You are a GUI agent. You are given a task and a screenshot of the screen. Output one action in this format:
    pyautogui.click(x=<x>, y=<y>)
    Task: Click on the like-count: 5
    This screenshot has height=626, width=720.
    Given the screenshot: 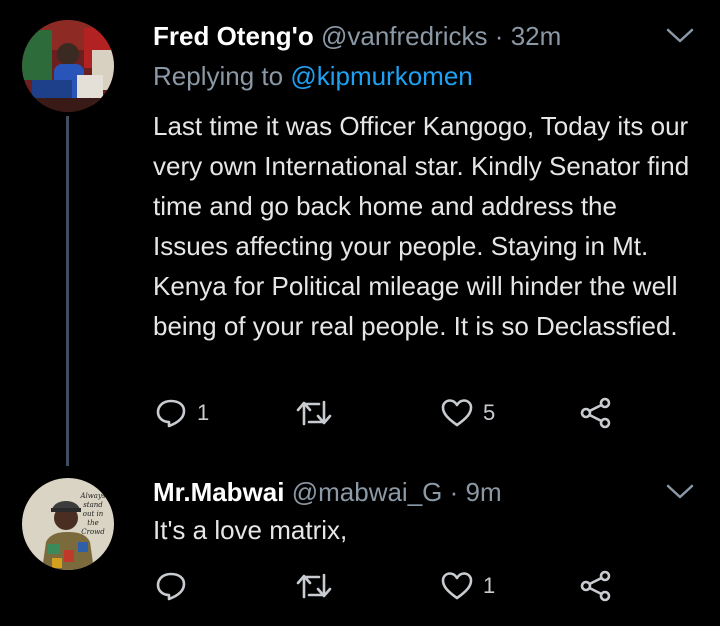 What is the action you would take?
    pyautogui.click(x=489, y=412)
    